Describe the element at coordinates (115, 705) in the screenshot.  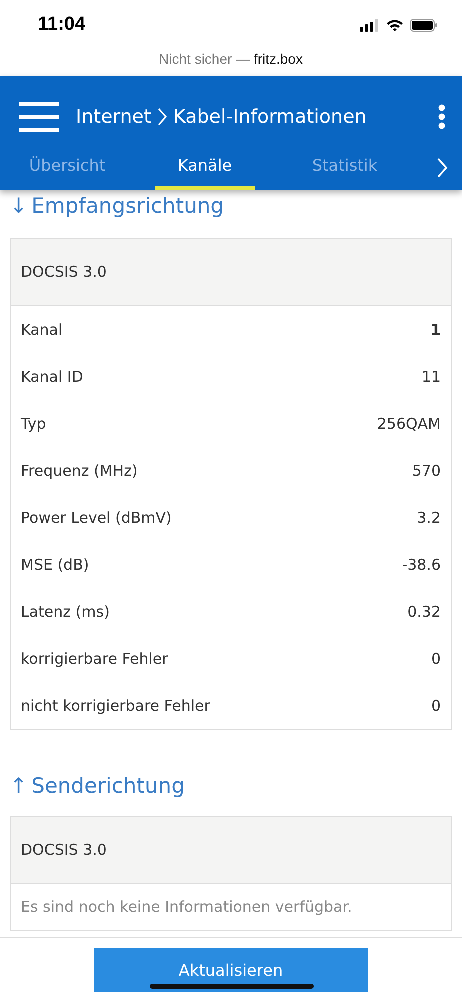
I see `row-label: nicht korrigierbare Fehler` at that location.